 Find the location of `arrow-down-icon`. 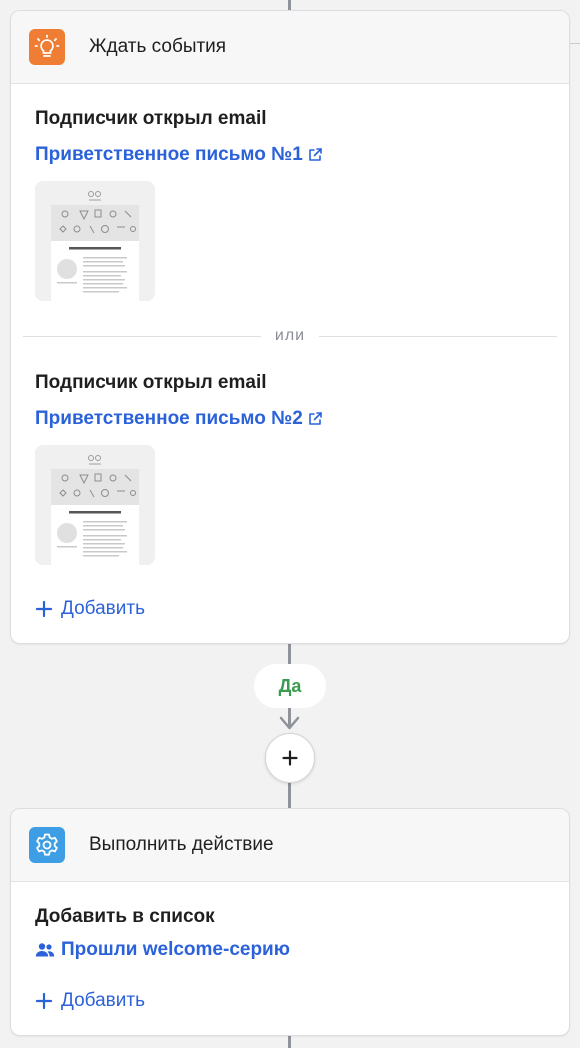

arrow-down-icon is located at coordinates (289, 723).